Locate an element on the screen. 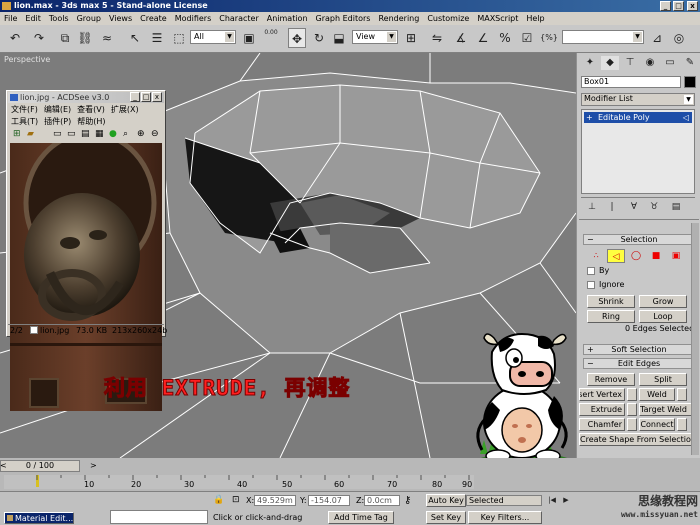 This screenshot has width=700, height=525. selection-rollout-header: − Selection is located at coordinates (639, 239).